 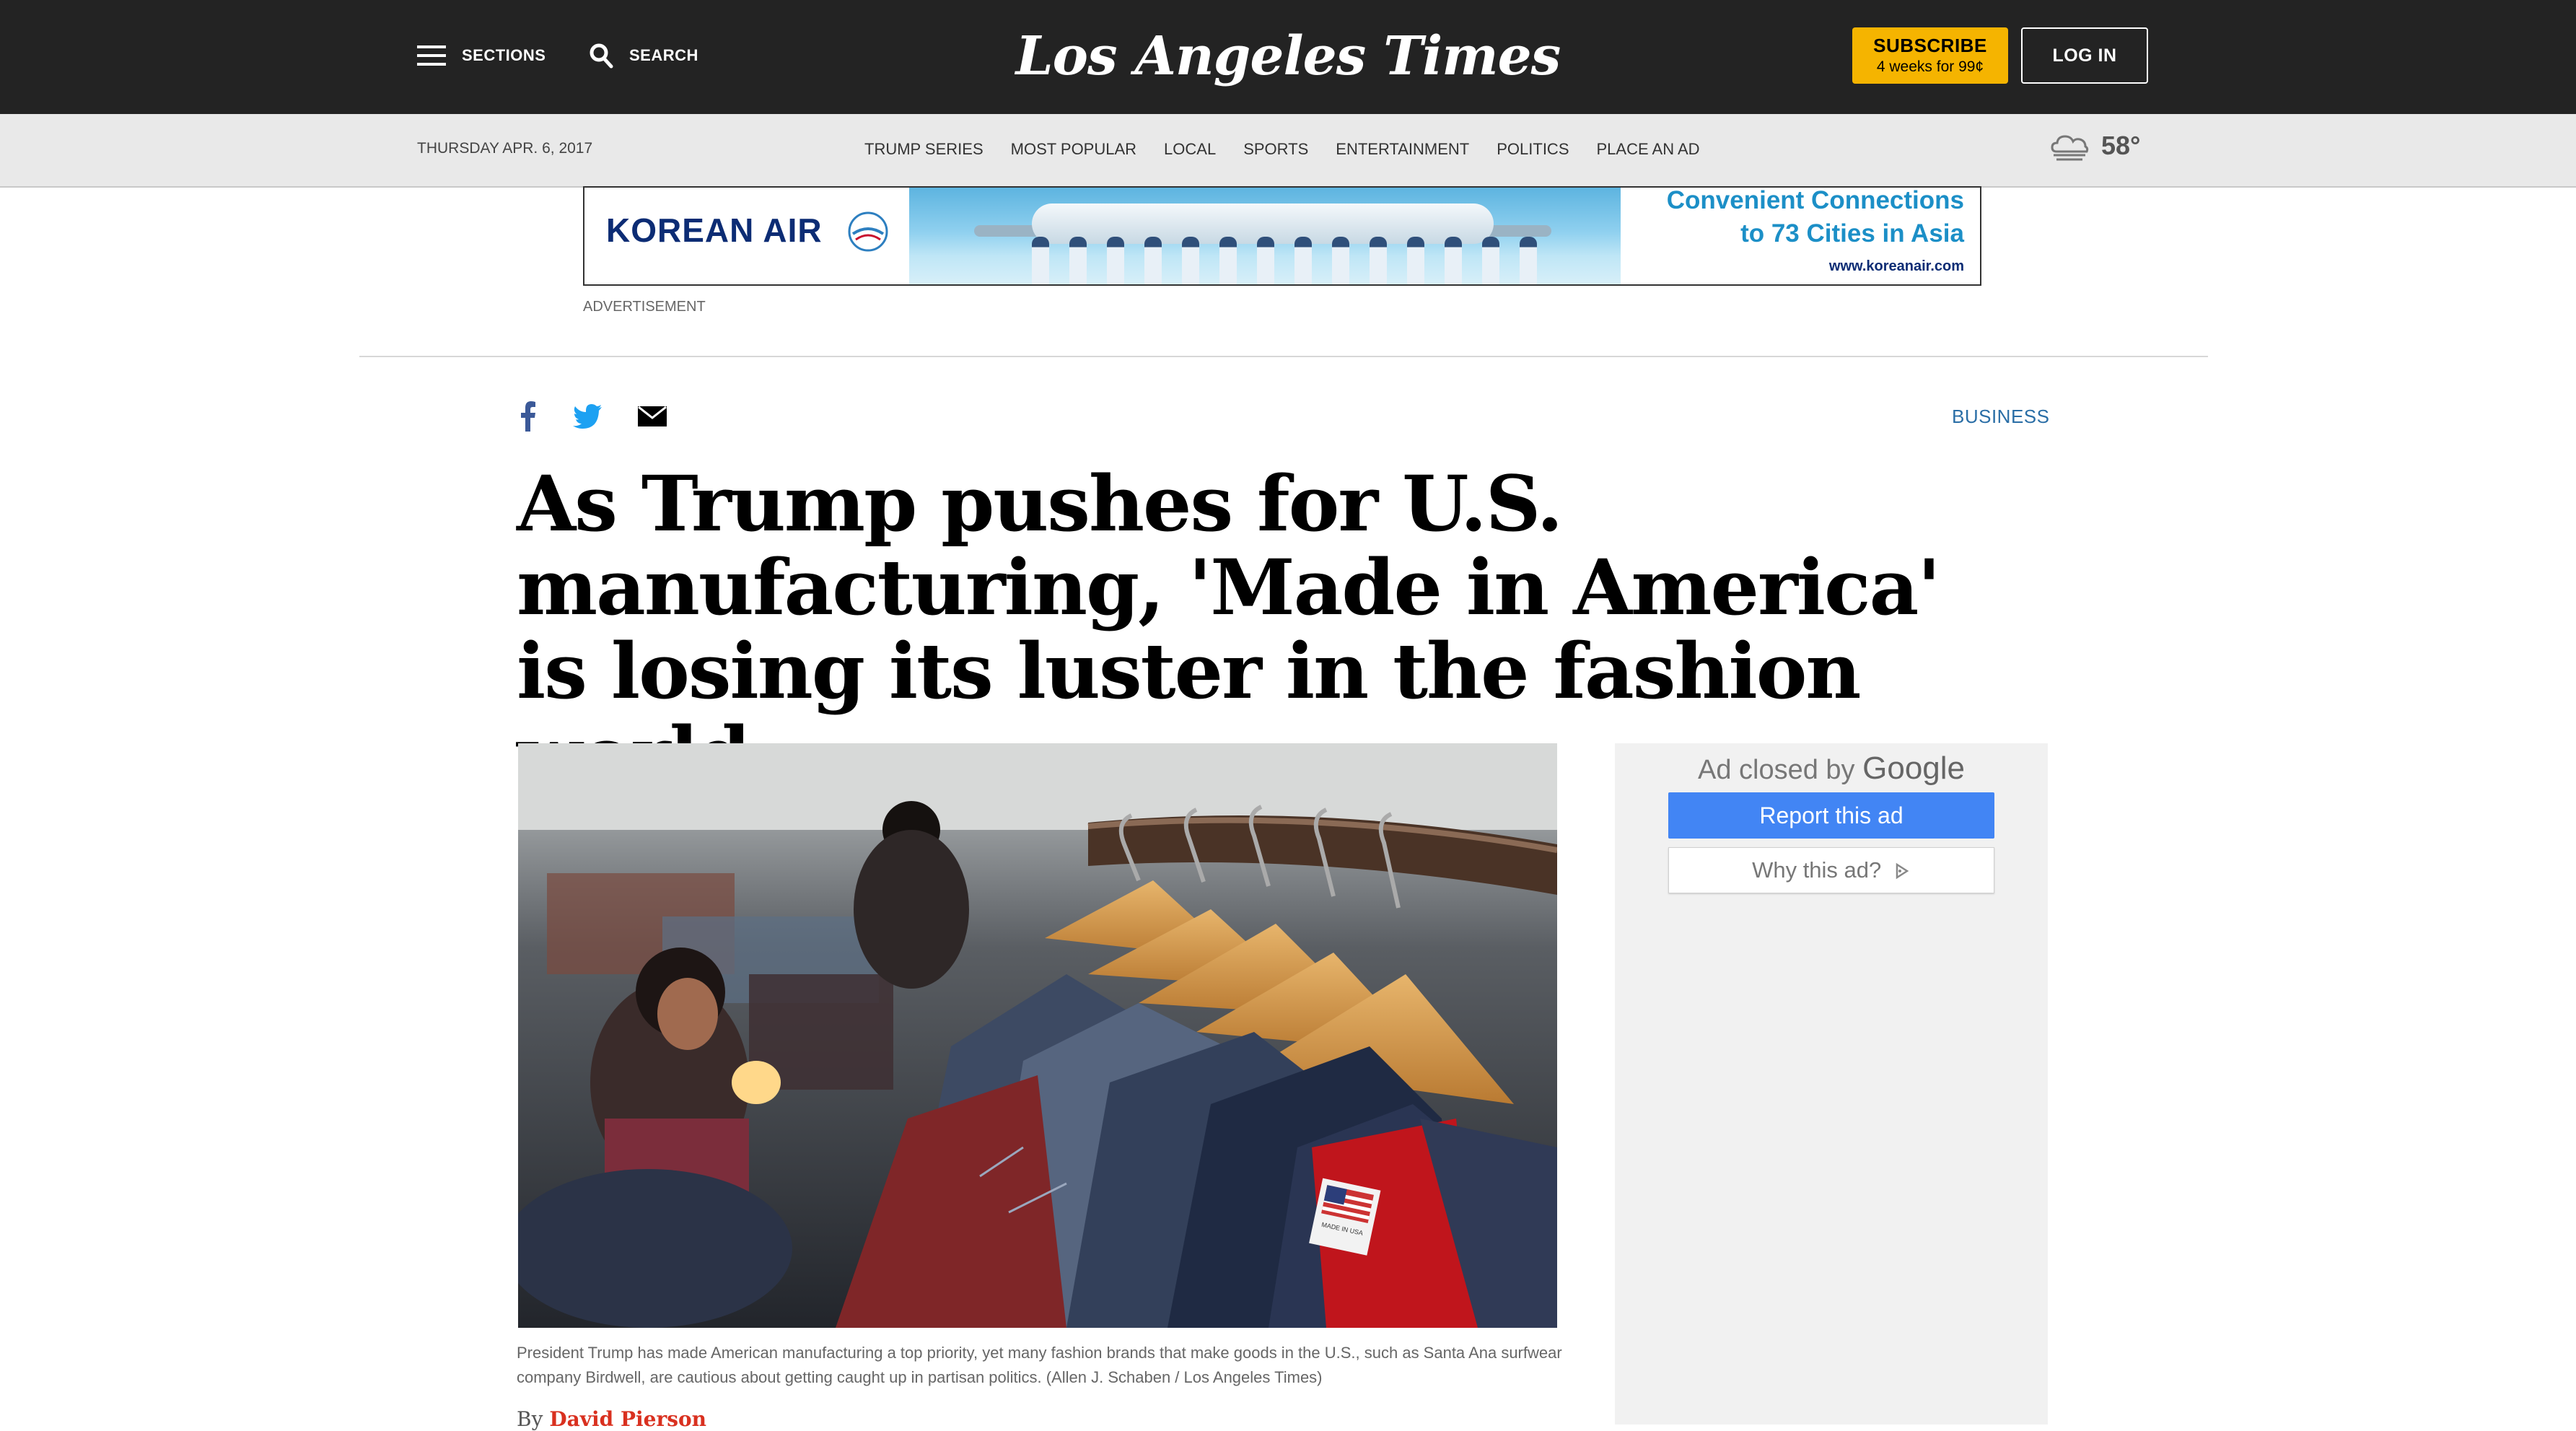 What do you see at coordinates (1402, 149) in the screenshot?
I see `nav-link-entertainment: ENTERTAINMENT` at bounding box center [1402, 149].